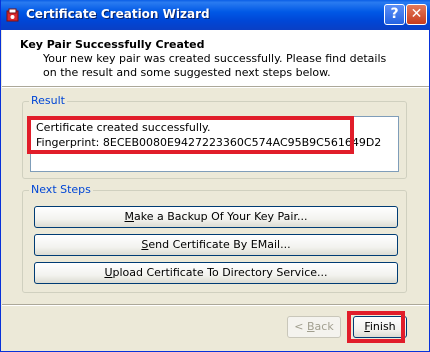 This screenshot has height=352, width=430. What do you see at coordinates (190, 135) in the screenshot?
I see `result-highlight-box` at bounding box center [190, 135].